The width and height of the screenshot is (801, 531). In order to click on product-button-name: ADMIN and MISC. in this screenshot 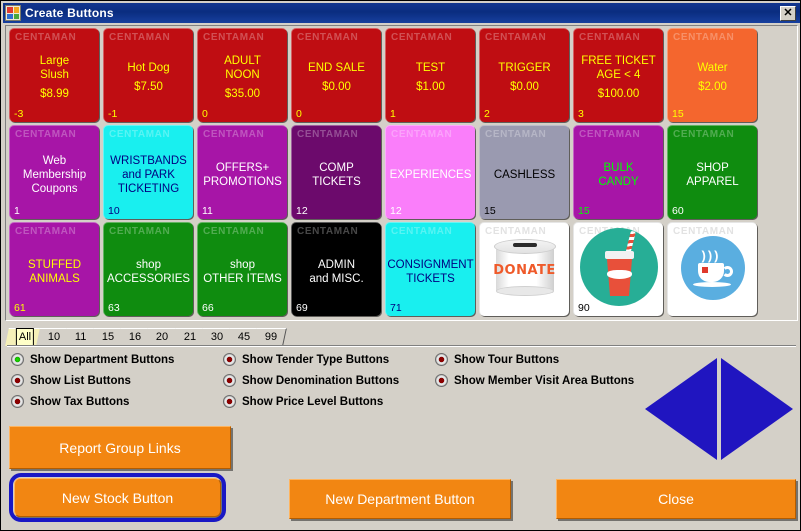, I will do `click(336, 271)`.